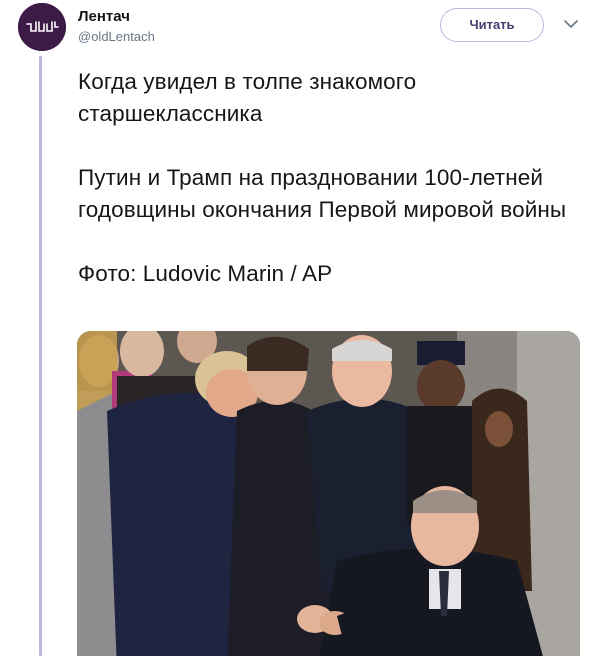 Image resolution: width=594 pixels, height=656 pixels. Describe the element at coordinates (571, 24) in the screenshot. I see `chevron-down-icon` at that location.